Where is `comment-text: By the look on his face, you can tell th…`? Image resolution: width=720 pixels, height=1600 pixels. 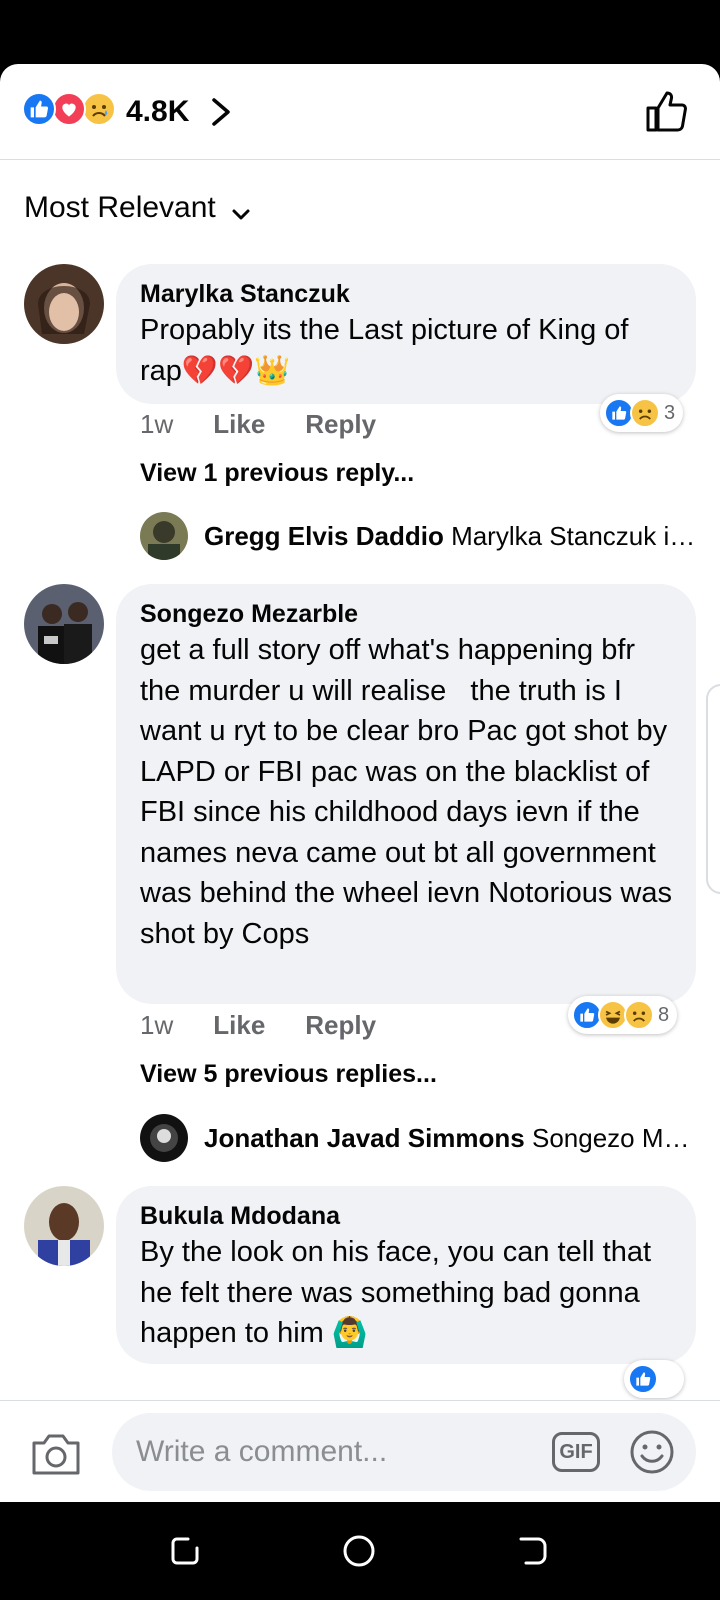
comment-text: By the look on his face, you can tell th… is located at coordinates (400, 1292).